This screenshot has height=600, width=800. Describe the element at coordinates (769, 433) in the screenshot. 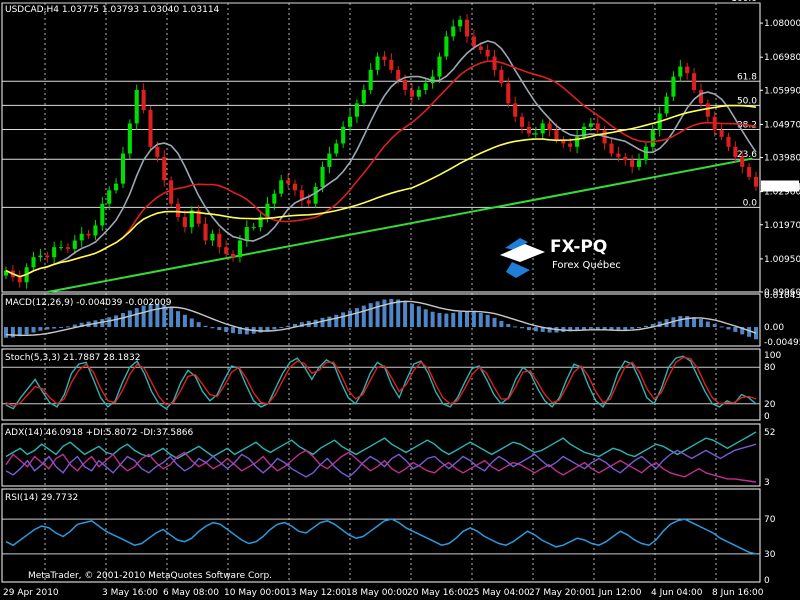

I see `adx-axis-label: 52` at that location.